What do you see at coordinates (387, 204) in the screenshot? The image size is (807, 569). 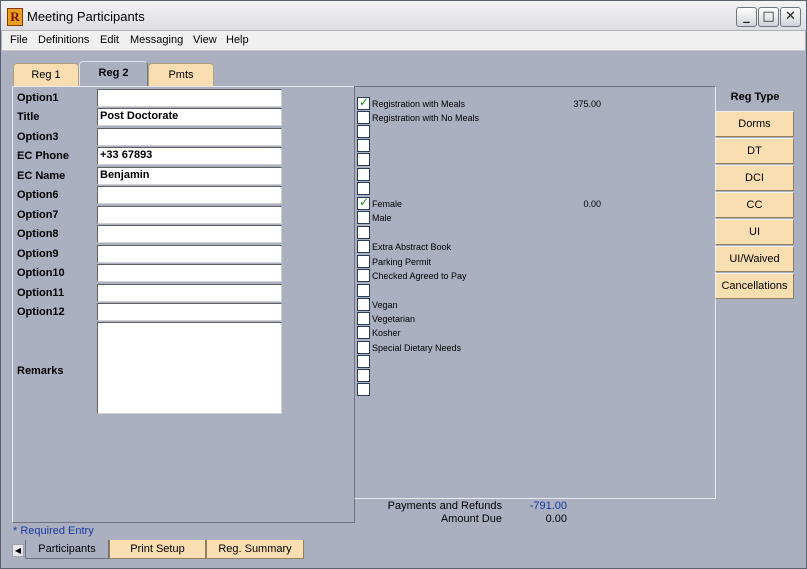 I see `checkbox-label: Female` at bounding box center [387, 204].